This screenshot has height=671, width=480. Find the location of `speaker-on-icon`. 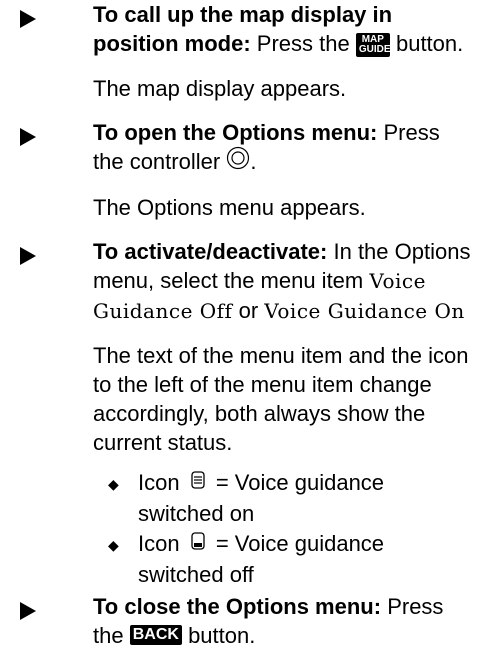

speaker-on-icon is located at coordinates (198, 482).